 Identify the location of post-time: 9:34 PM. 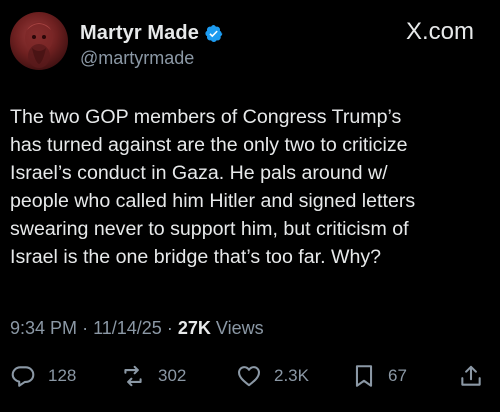
(43, 328).